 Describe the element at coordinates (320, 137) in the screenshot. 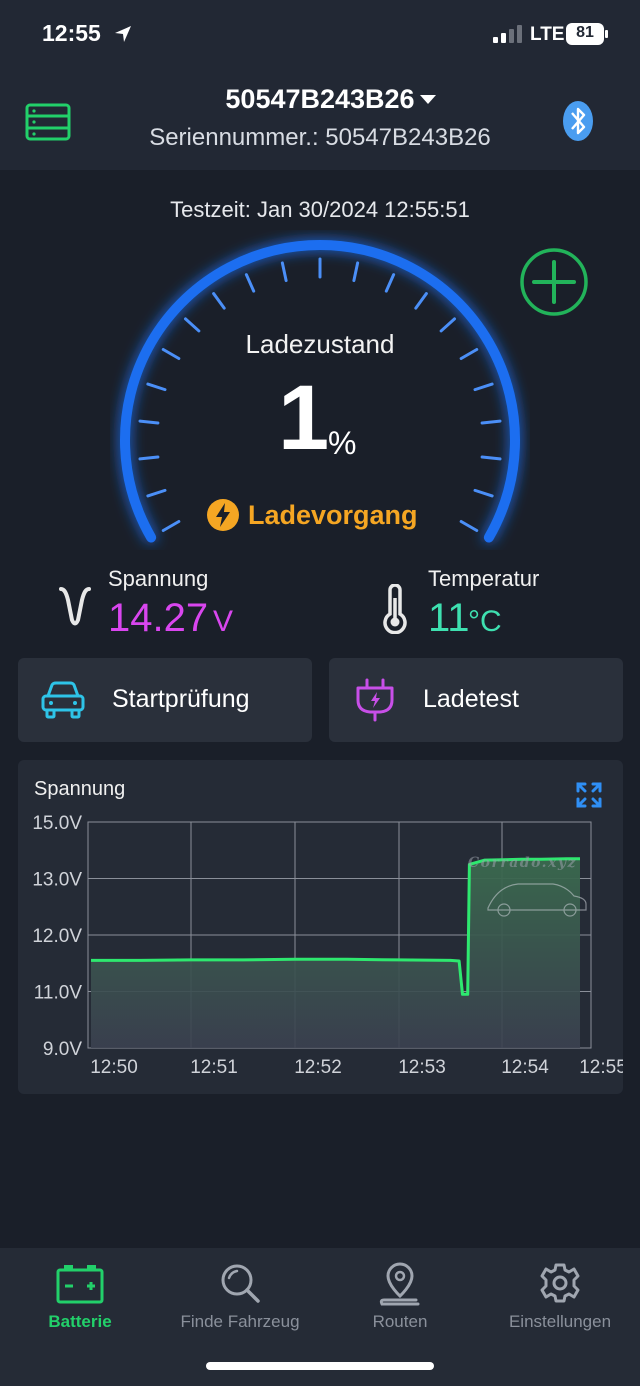

I see `serial-number: Seriennummer.: 50547B243B26` at that location.